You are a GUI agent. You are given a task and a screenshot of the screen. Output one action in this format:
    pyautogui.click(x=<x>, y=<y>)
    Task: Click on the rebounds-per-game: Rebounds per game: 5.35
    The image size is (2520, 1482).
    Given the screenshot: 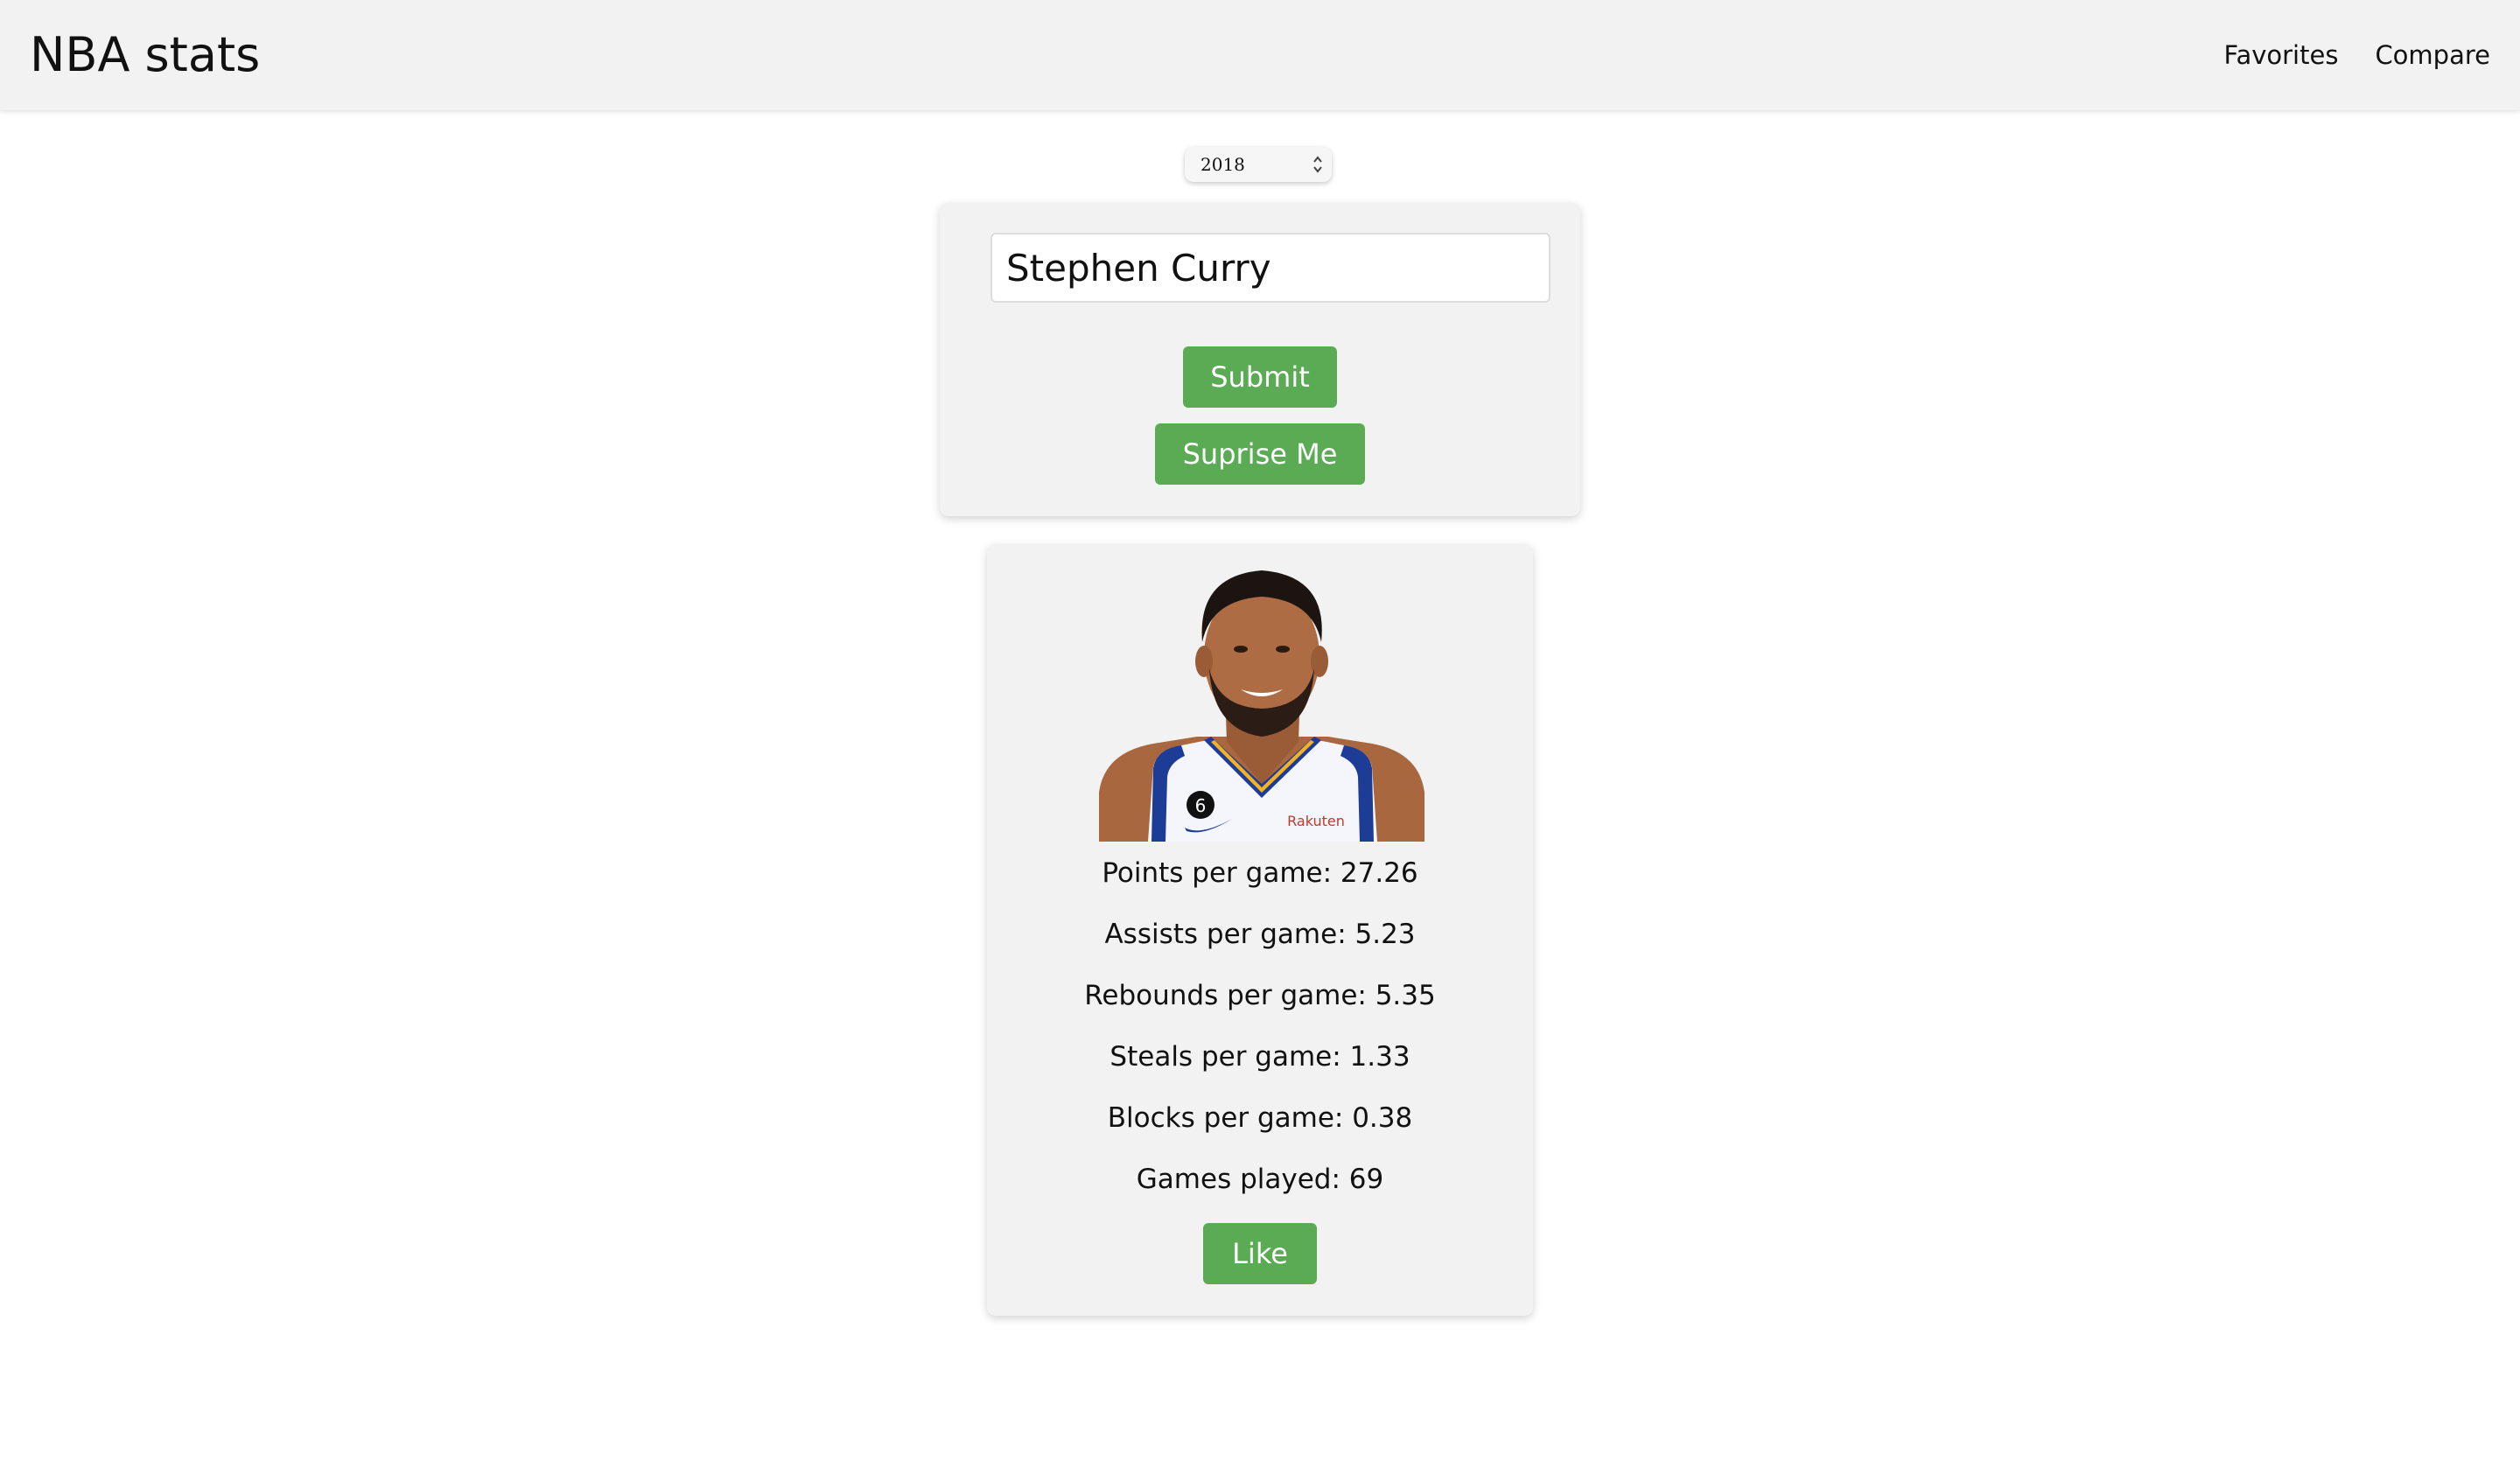 What is the action you would take?
    pyautogui.click(x=1260, y=995)
    